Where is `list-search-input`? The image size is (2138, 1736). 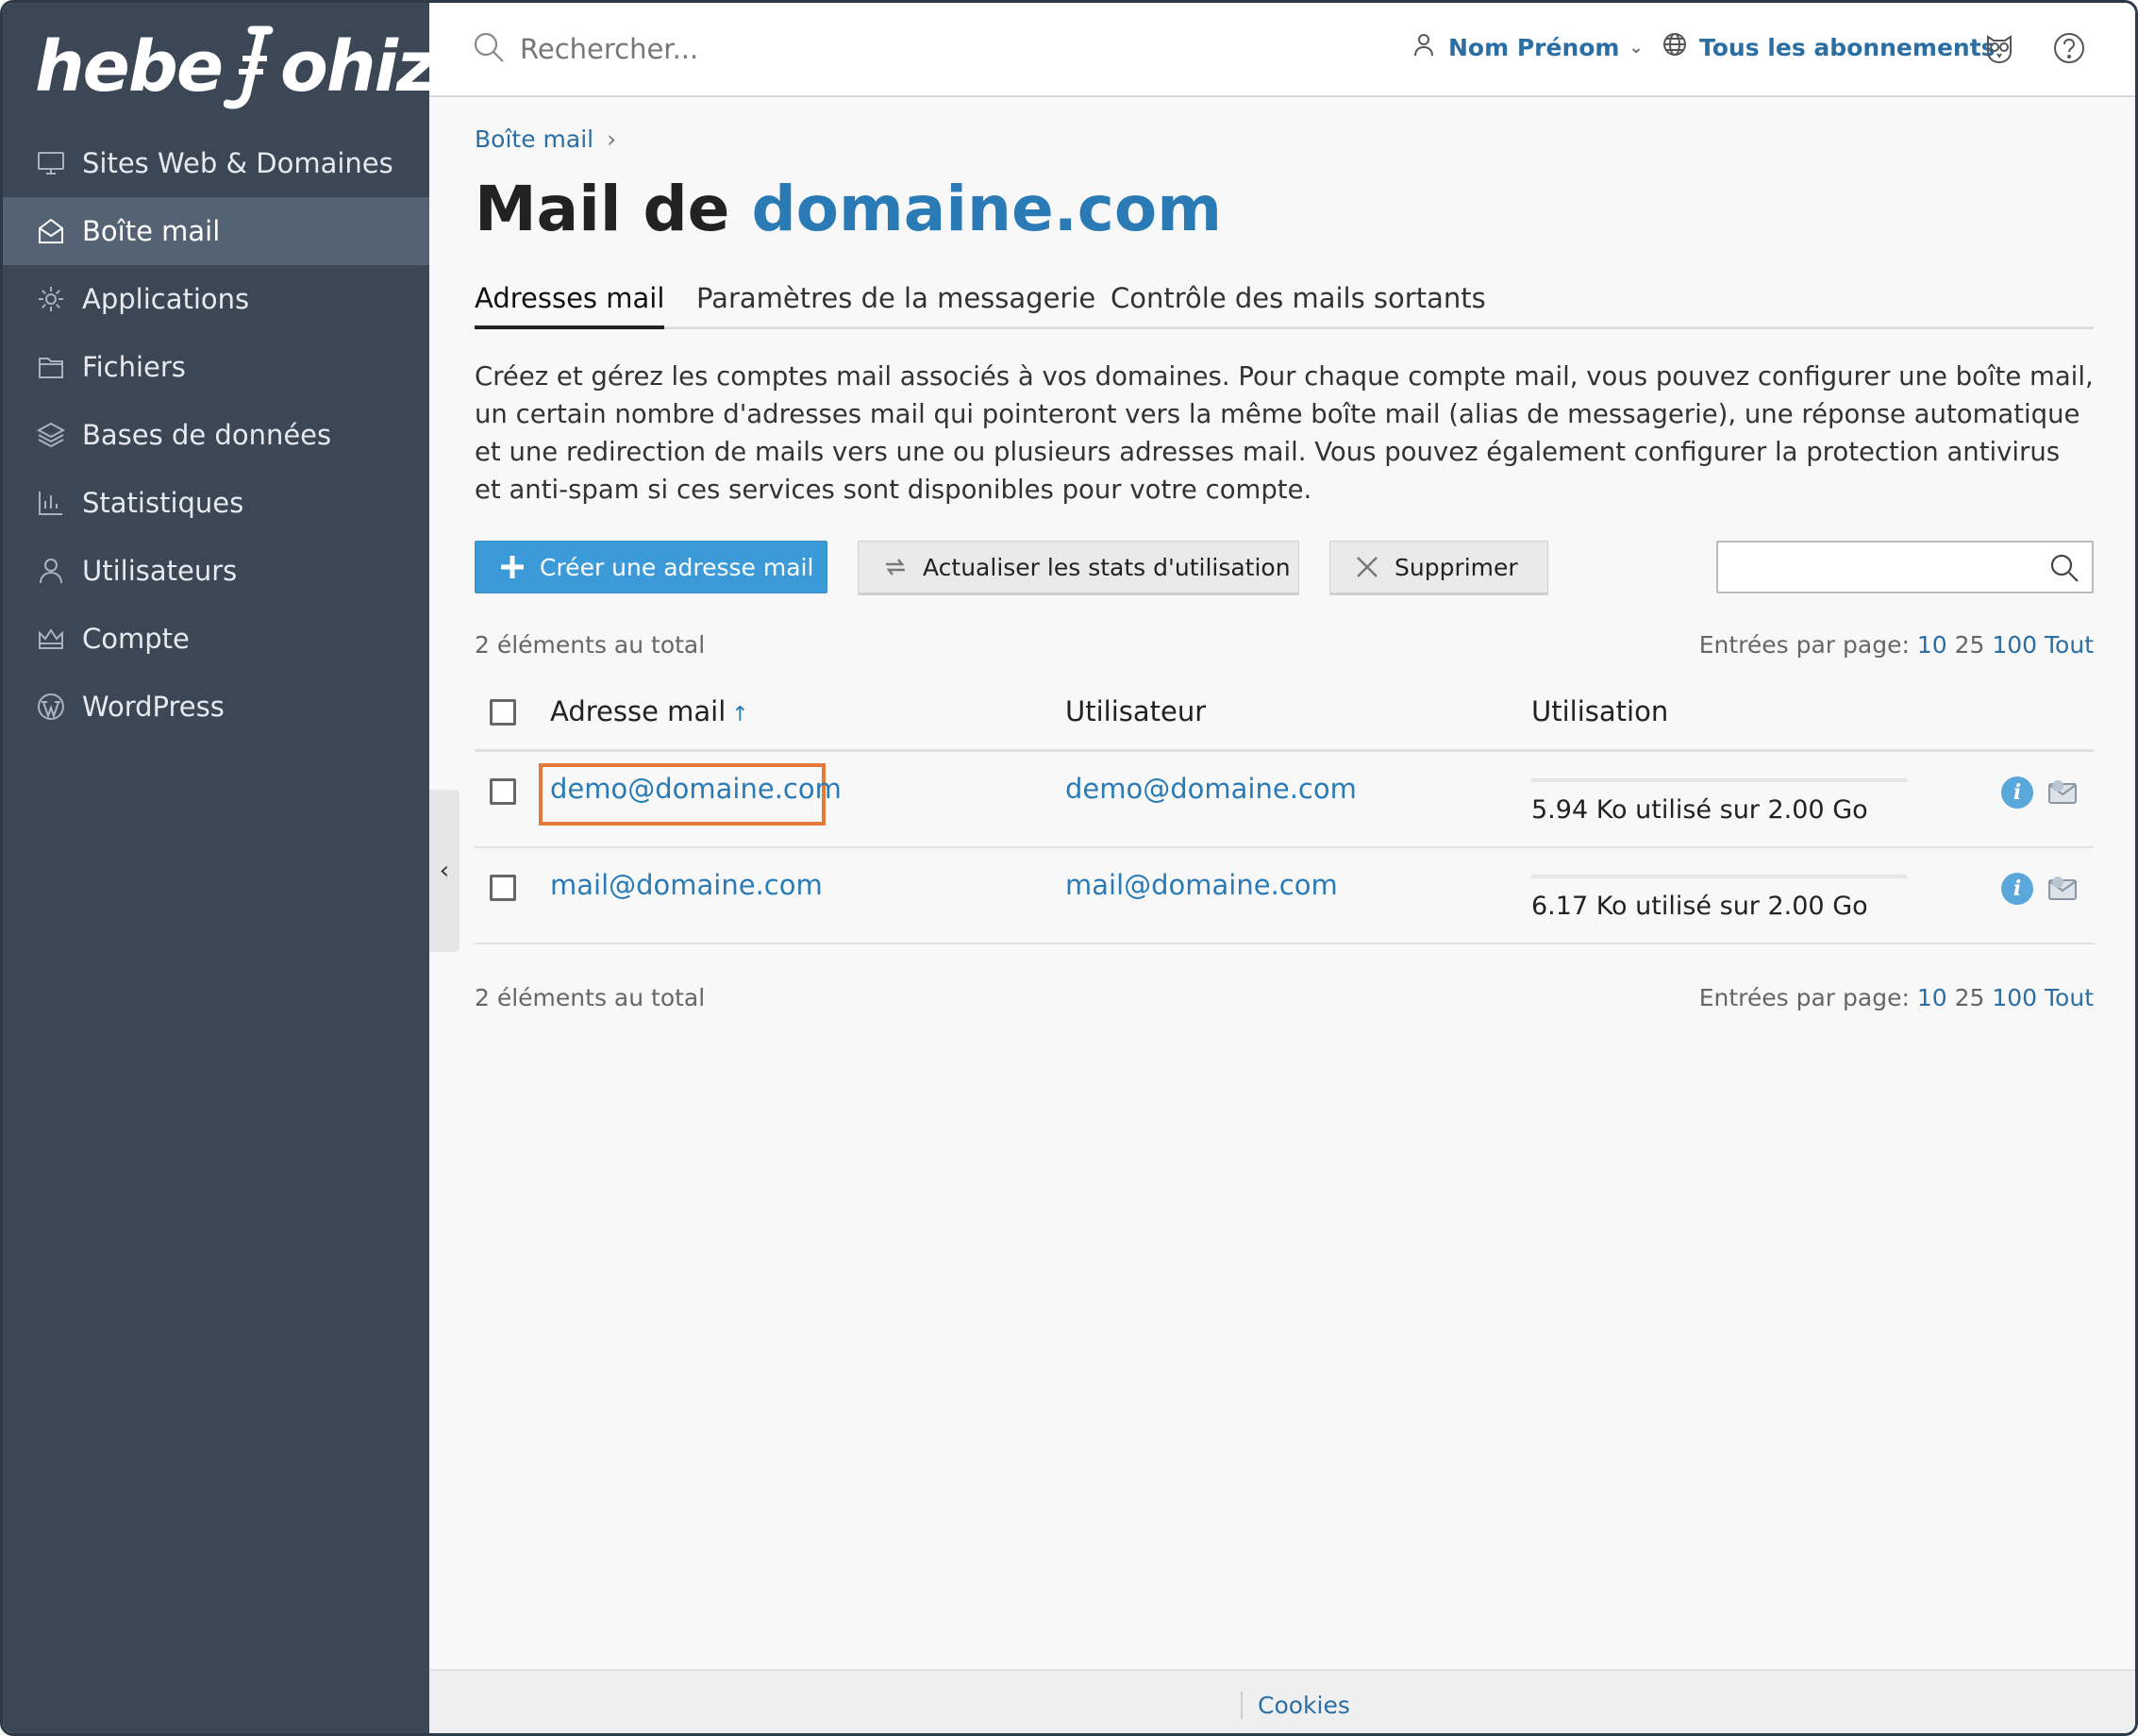 list-search-input is located at coordinates (1873, 566).